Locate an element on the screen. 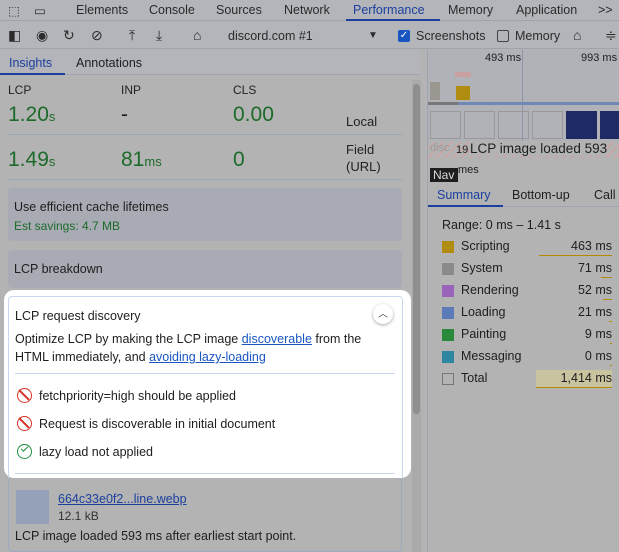 The image size is (619, 552). category-name: Rendering is located at coordinates (490, 290).